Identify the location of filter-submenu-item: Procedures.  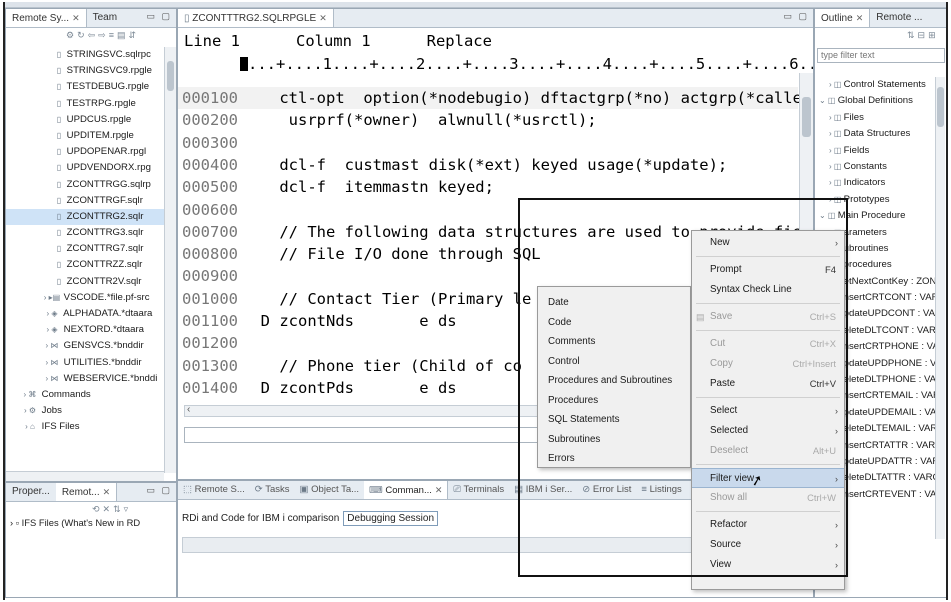
(614, 401).